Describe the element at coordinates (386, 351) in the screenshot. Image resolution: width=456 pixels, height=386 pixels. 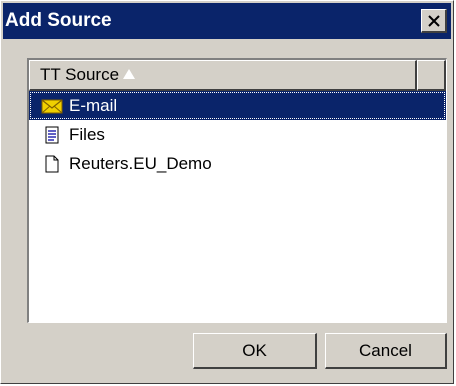
I see `cancel-button: Cancel` at that location.